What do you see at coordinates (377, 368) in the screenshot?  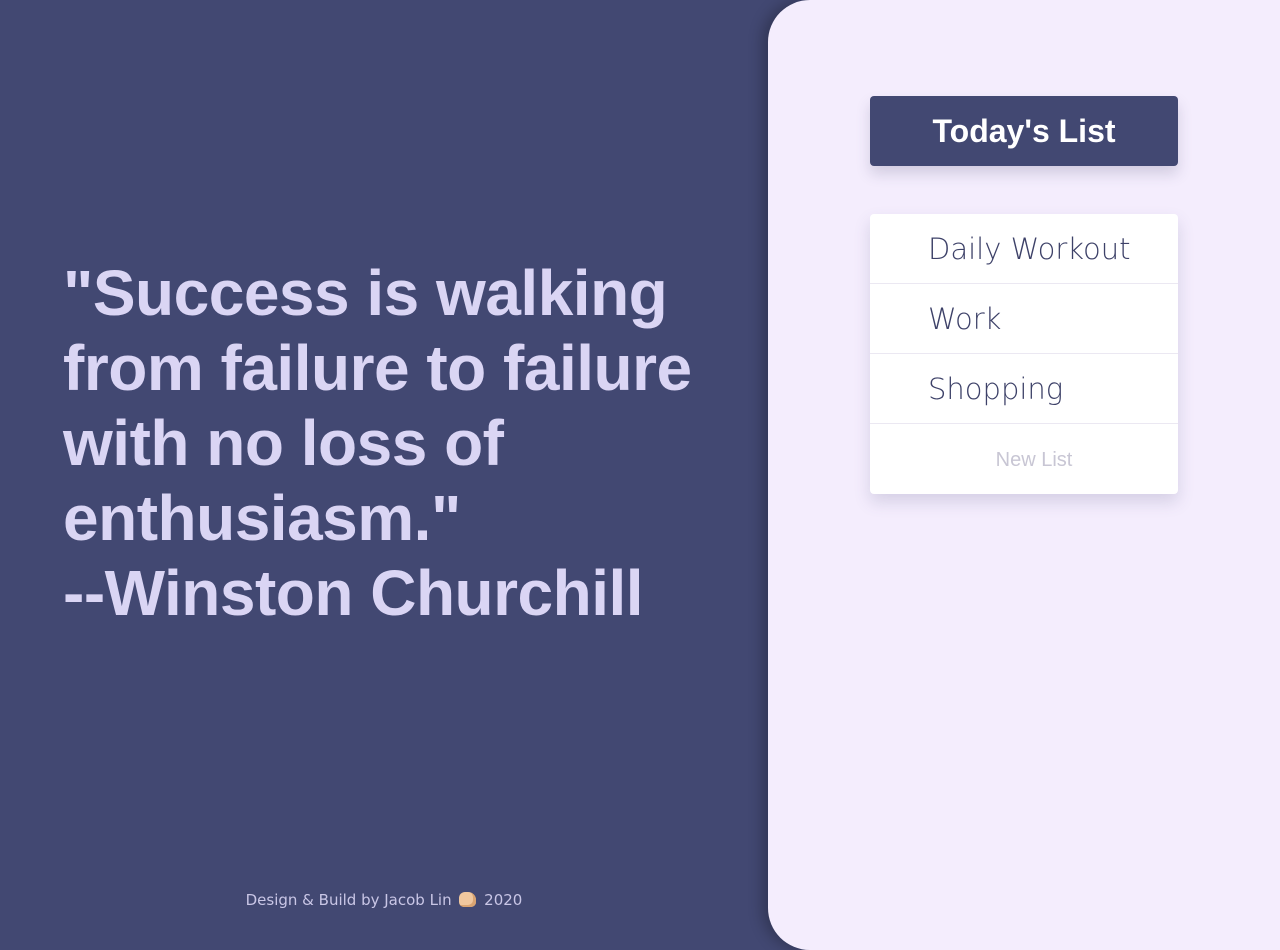 I see `quote-line: from failure to failure` at bounding box center [377, 368].